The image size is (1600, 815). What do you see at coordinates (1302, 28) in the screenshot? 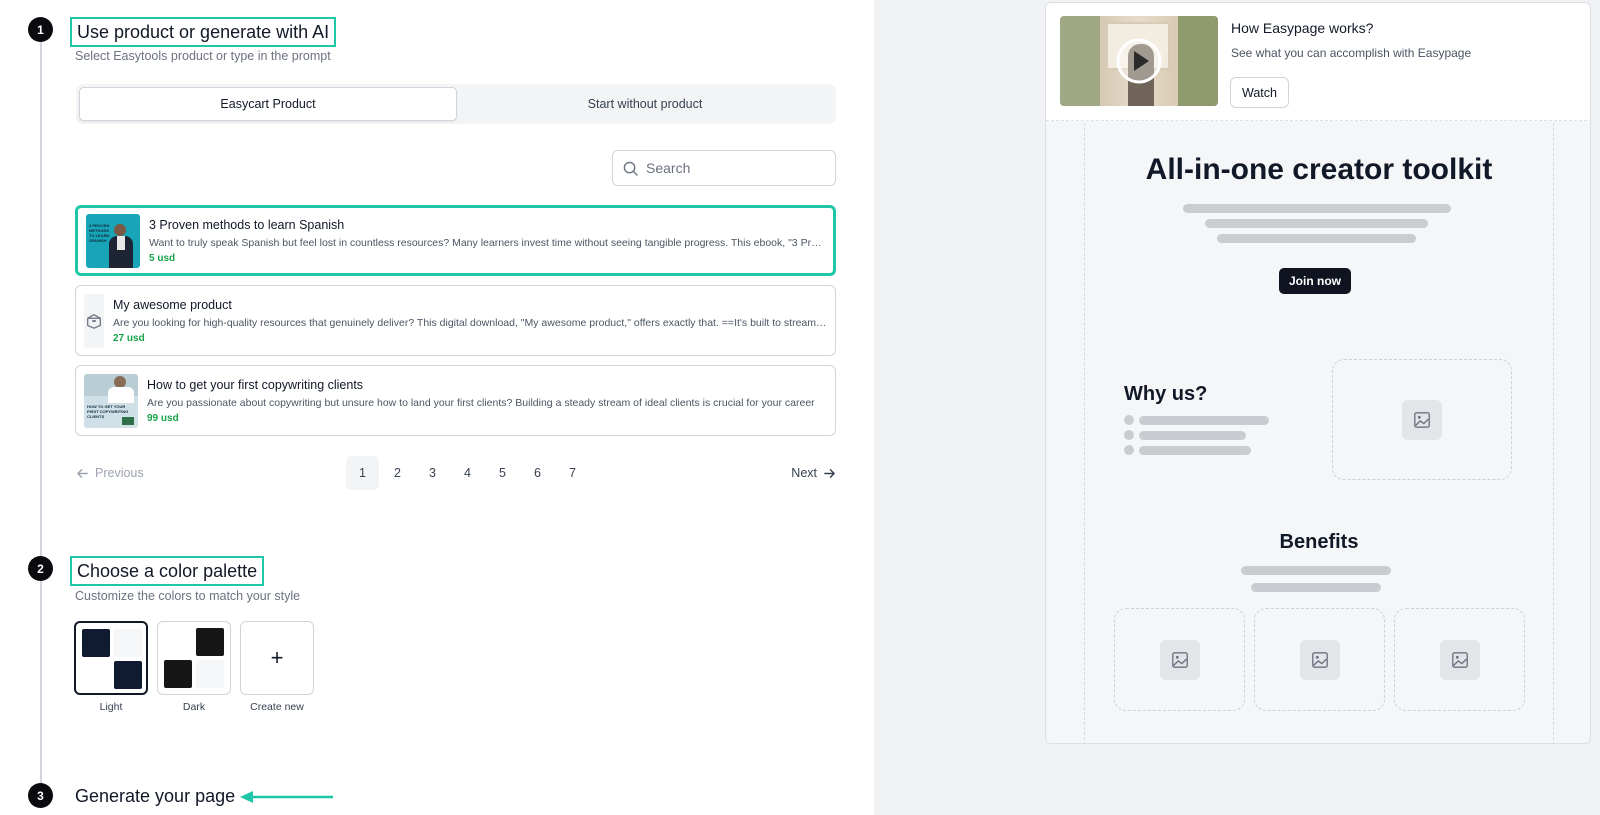
I see `video-title: How Easypage works?` at bounding box center [1302, 28].